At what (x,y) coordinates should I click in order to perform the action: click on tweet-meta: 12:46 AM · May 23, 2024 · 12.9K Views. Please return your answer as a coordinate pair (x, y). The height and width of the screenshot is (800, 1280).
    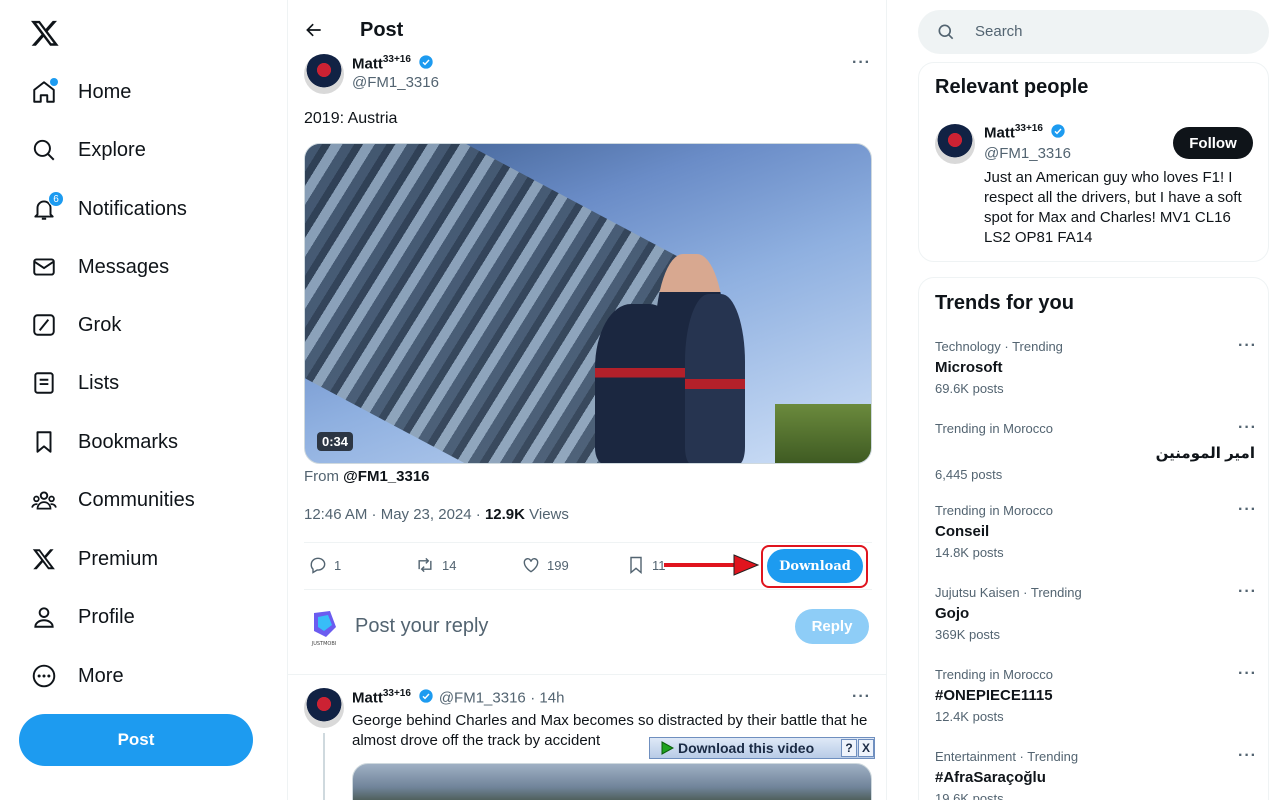
    Looking at the image, I should click on (436, 514).